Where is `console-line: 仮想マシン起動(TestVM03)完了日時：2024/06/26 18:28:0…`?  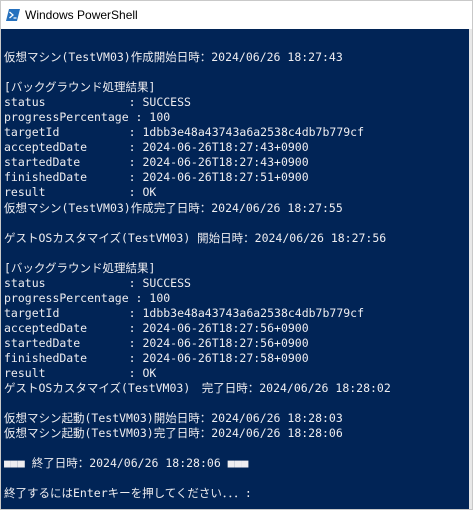
console-line: 仮想マシン起動(TestVM03)完了日時：2024/06/26 18:28:0… is located at coordinates (173, 433).